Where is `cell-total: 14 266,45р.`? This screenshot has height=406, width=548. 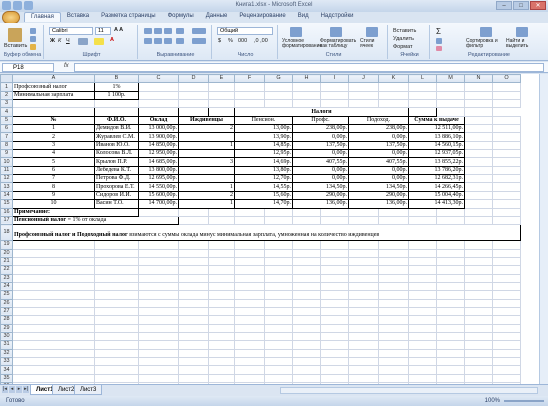
cell-total: 14 266,45р. is located at coordinates (436, 187).